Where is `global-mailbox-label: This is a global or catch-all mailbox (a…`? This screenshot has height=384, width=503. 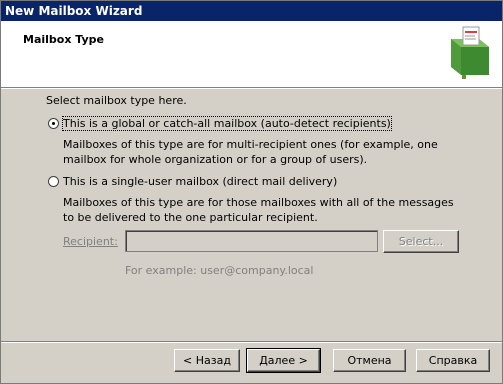 global-mailbox-label: This is a global or catch-all mailbox (a… is located at coordinates (227, 123).